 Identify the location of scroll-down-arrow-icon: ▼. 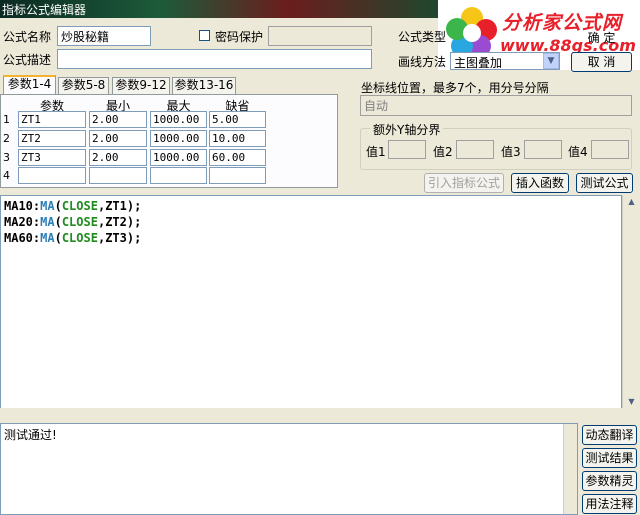
(631, 401).